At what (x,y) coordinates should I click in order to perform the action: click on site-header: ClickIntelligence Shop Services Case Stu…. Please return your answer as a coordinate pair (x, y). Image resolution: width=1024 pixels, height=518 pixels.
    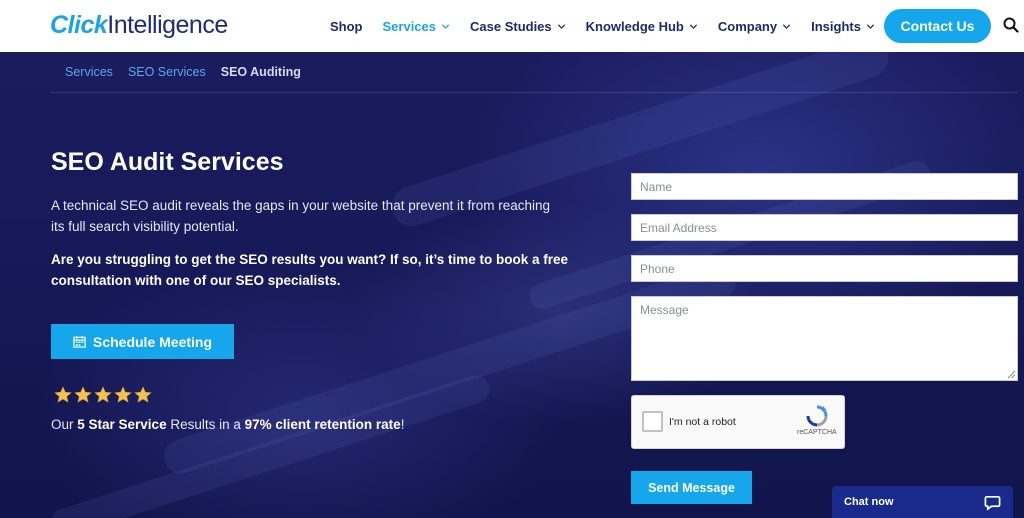
    Looking at the image, I should click on (512, 26).